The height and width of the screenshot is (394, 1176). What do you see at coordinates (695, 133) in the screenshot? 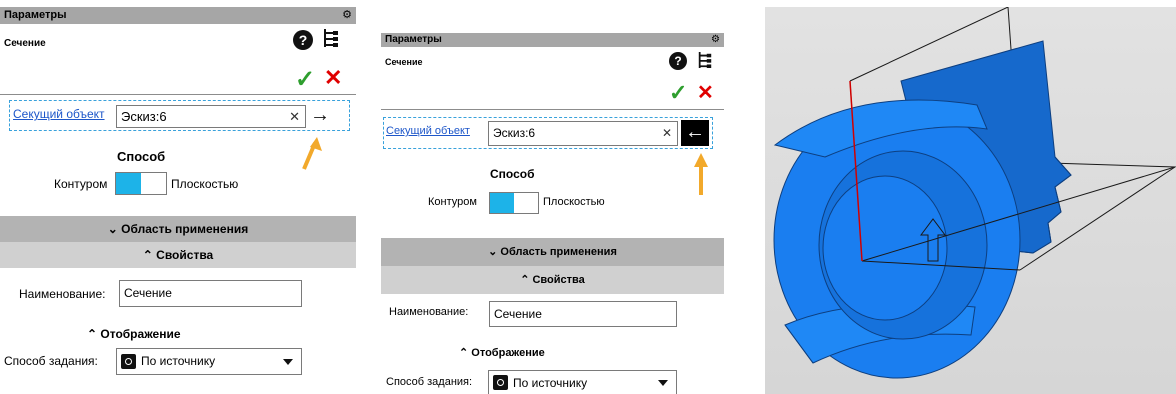
I see `direction-arrow-button: ←` at bounding box center [695, 133].